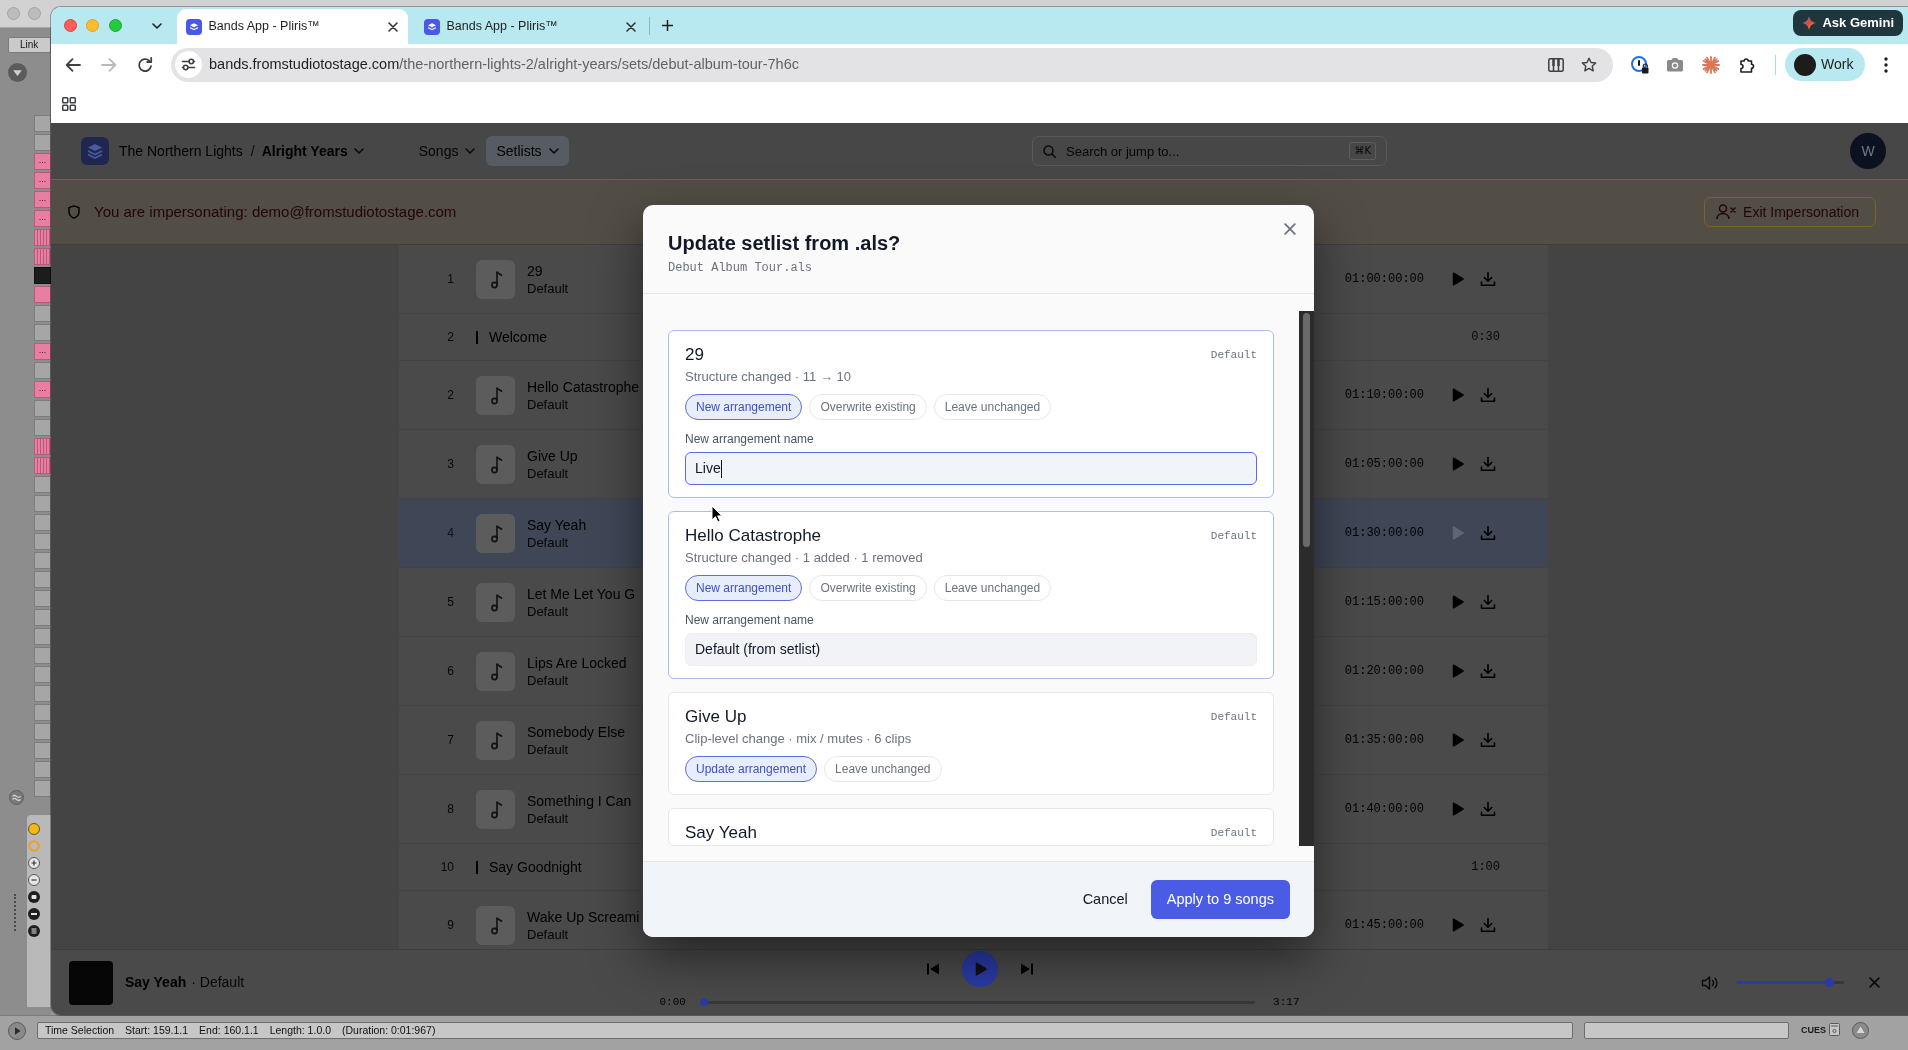 The height and width of the screenshot is (1050, 1908). What do you see at coordinates (446, 867) in the screenshot?
I see `track-number: 10` at bounding box center [446, 867].